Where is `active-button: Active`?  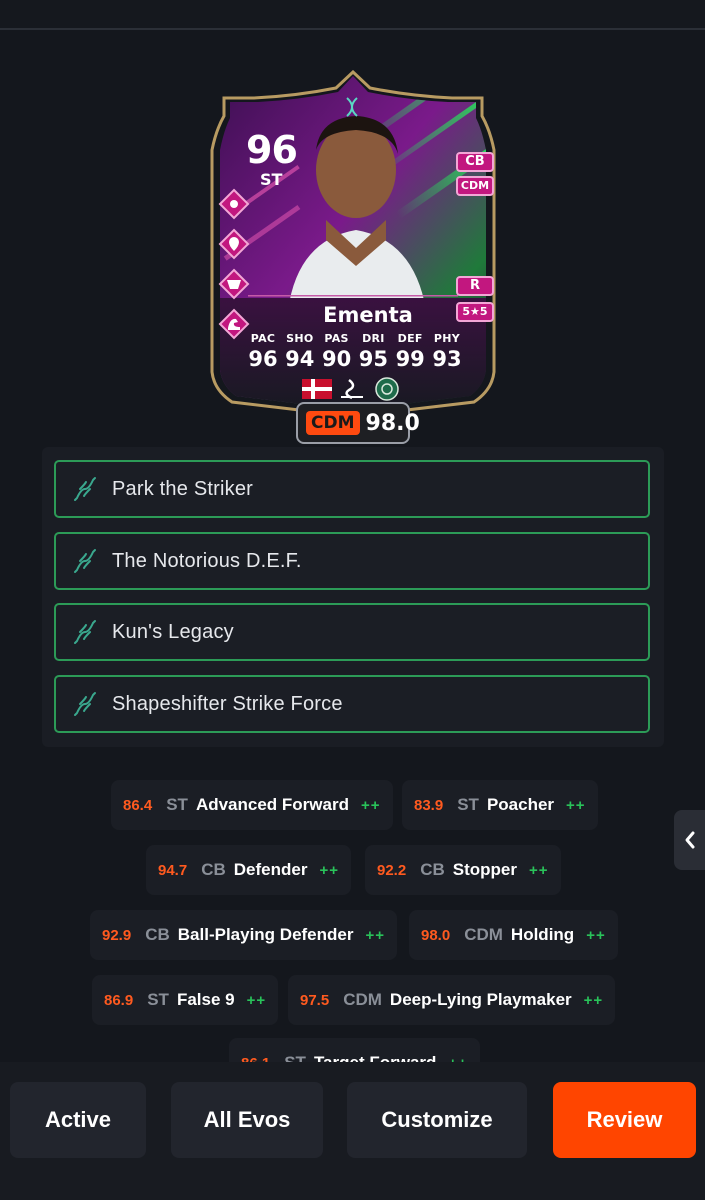
active-button: Active is located at coordinates (78, 1120).